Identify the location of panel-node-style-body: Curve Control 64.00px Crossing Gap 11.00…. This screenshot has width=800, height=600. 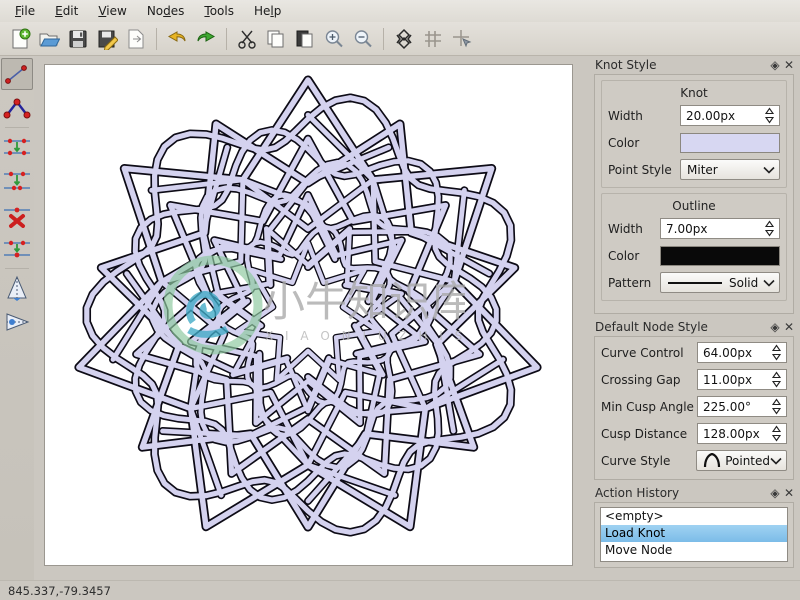
(694, 408).